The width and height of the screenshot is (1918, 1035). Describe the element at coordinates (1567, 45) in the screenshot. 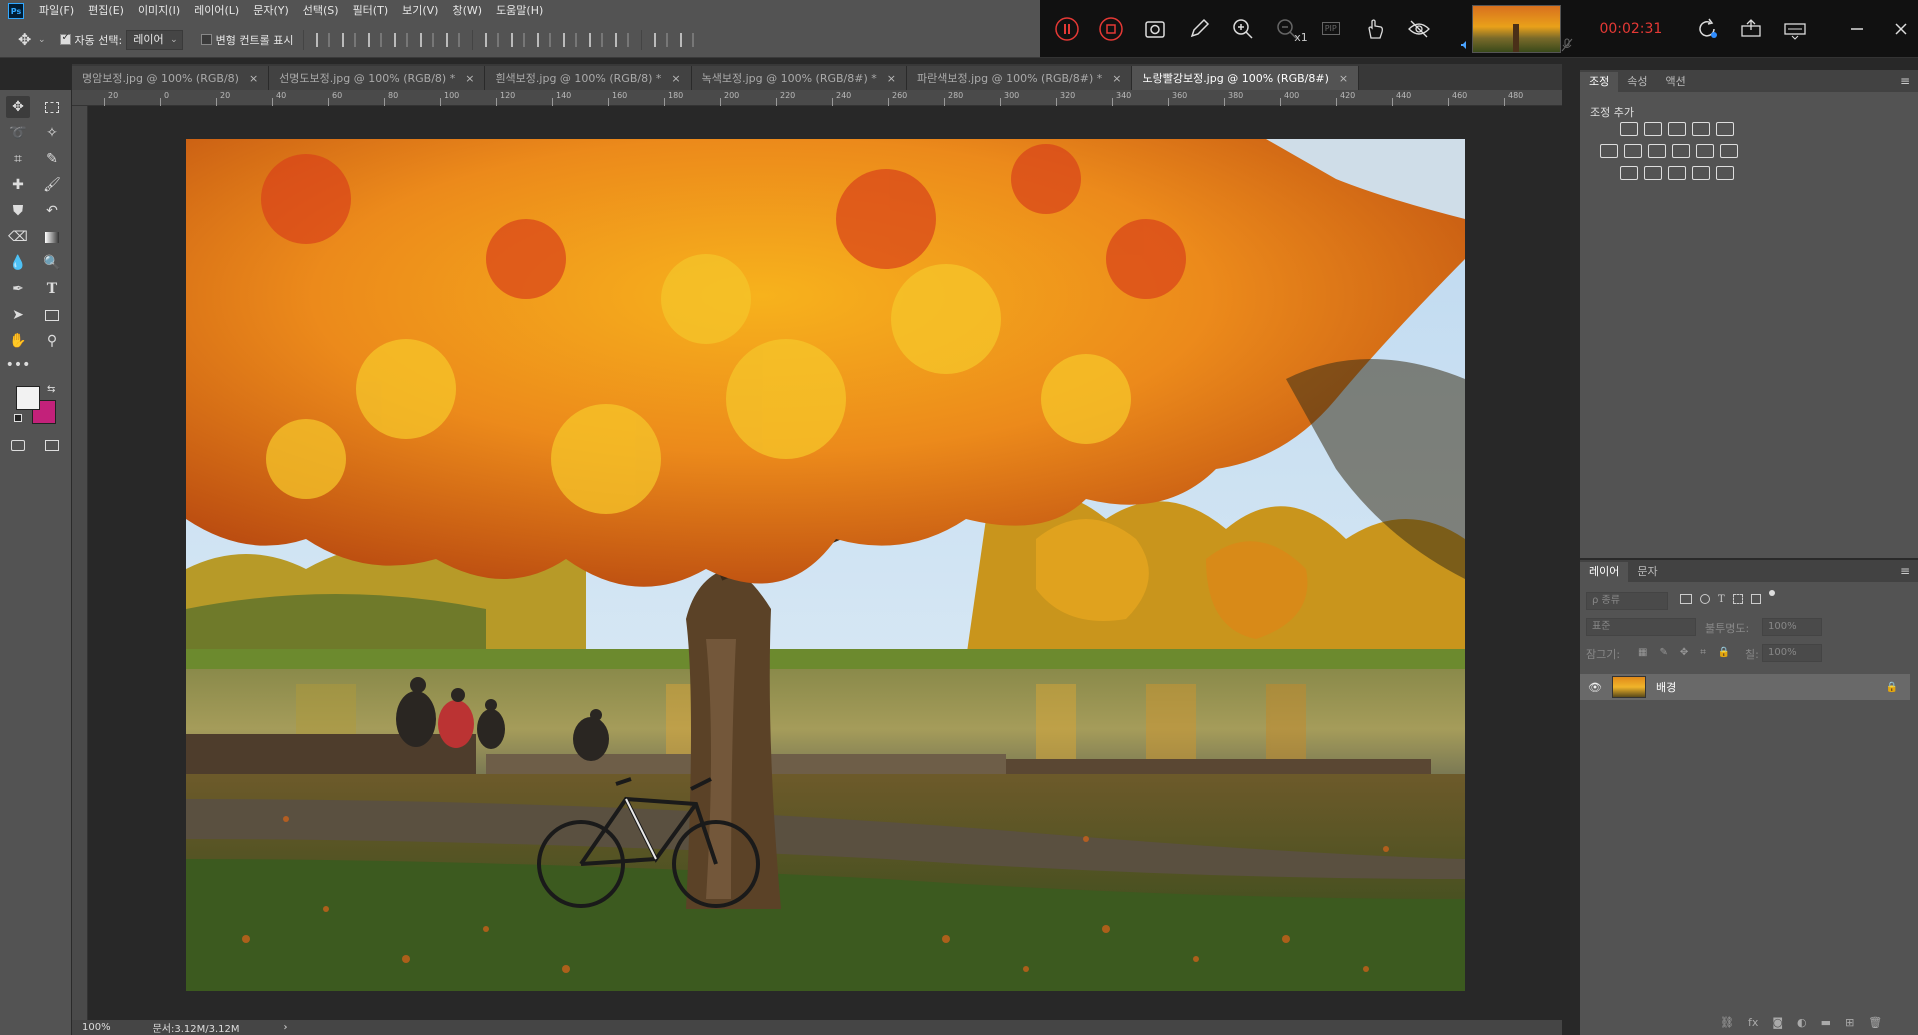

I see `mic-icon` at that location.